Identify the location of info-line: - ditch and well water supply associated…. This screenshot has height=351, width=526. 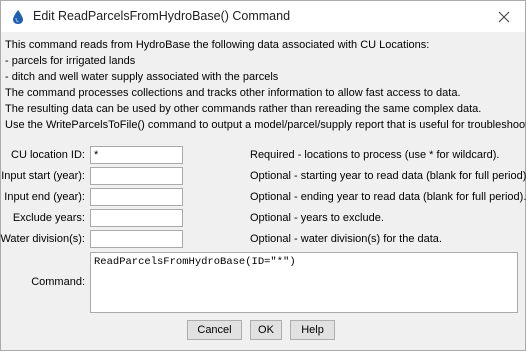
(142, 77).